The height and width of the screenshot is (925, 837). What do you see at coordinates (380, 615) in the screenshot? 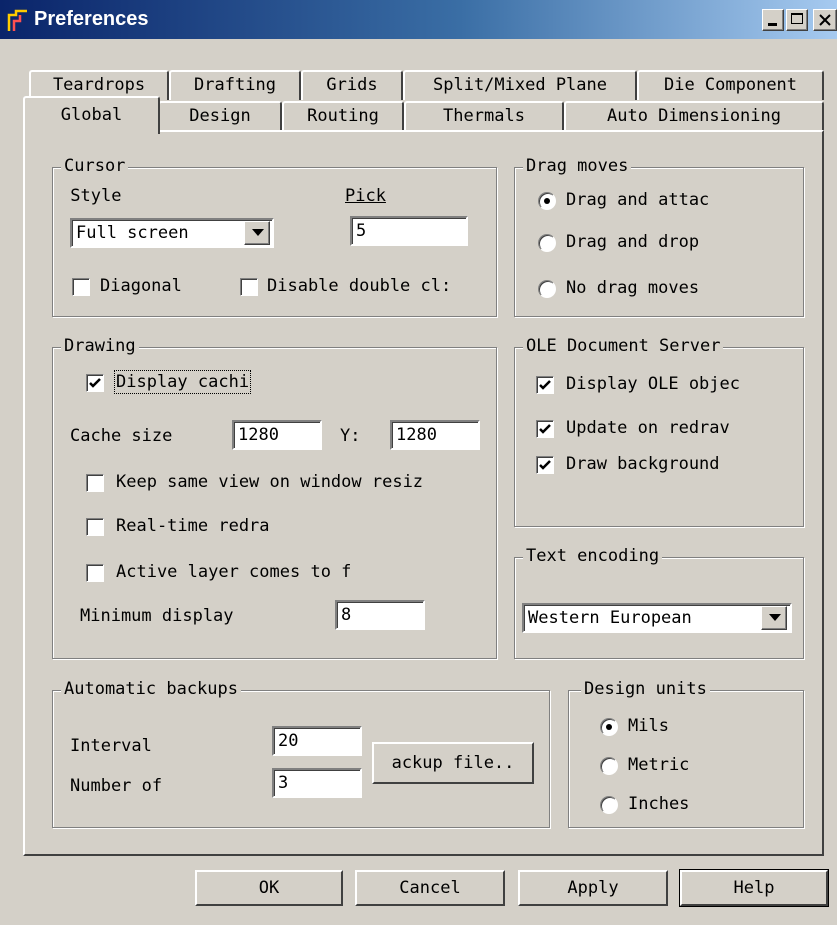
I see `minimum-display-input: 8` at bounding box center [380, 615].